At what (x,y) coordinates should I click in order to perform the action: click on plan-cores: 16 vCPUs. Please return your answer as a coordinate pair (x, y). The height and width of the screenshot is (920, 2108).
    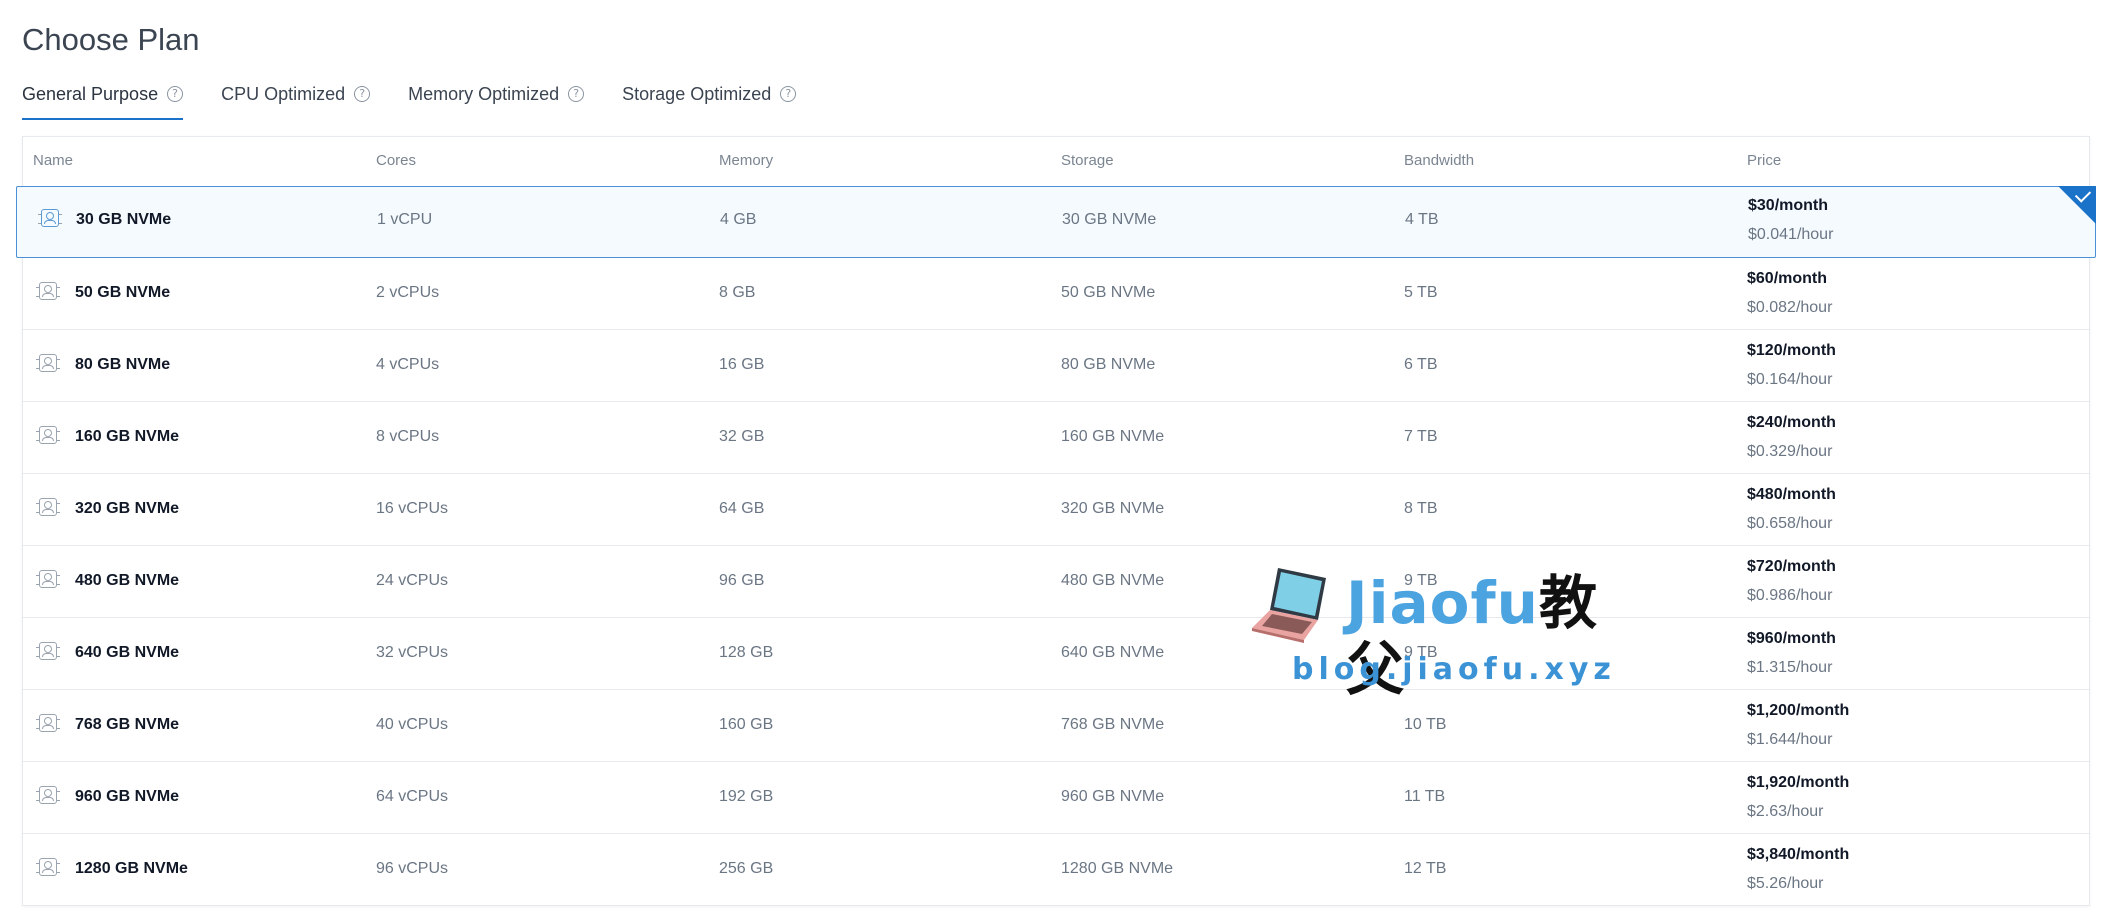
    Looking at the image, I should click on (412, 508).